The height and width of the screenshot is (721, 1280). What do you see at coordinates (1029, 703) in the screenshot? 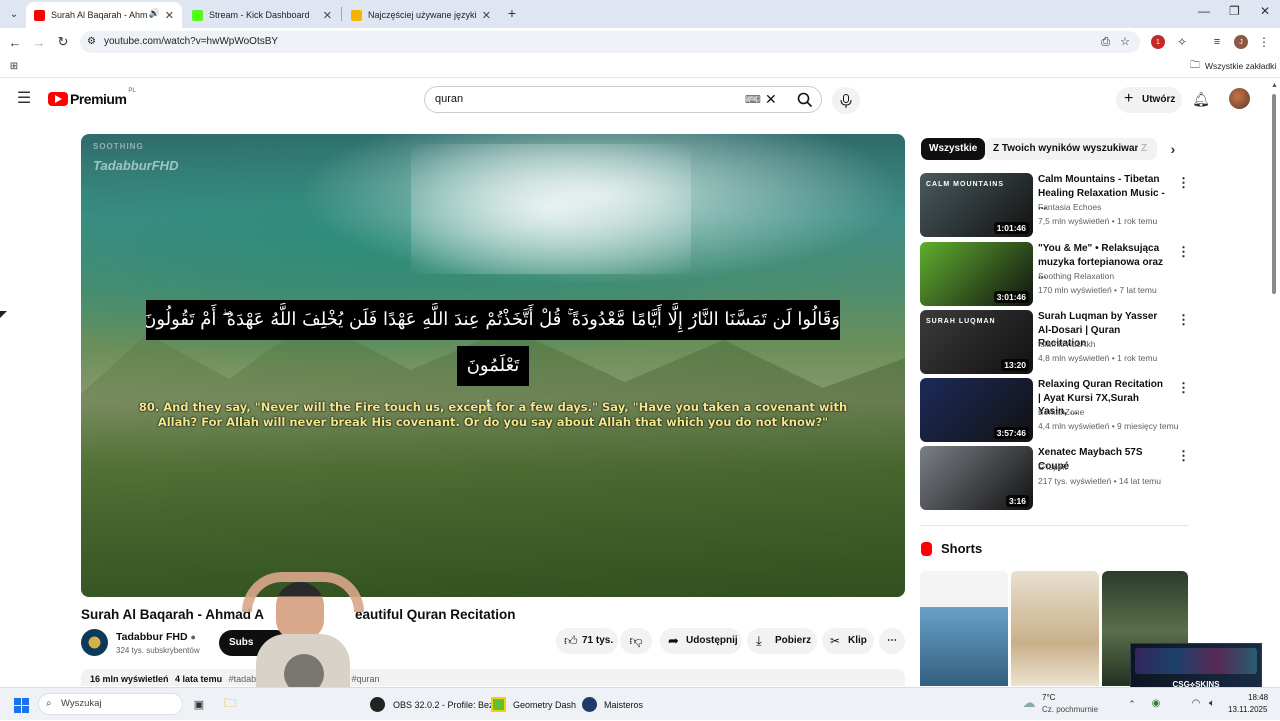
I see `weather-icon: ☁` at bounding box center [1029, 703].